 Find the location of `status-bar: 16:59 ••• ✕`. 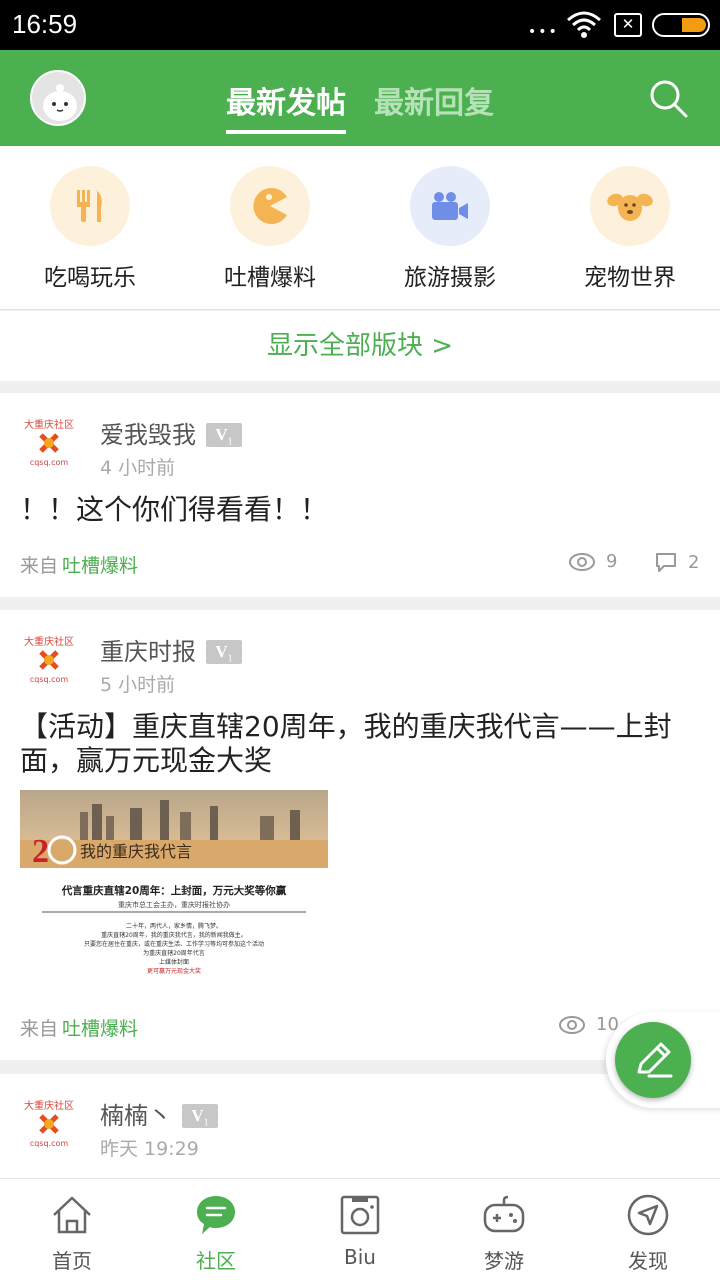

status-bar: 16:59 ••• ✕ is located at coordinates (360, 25).